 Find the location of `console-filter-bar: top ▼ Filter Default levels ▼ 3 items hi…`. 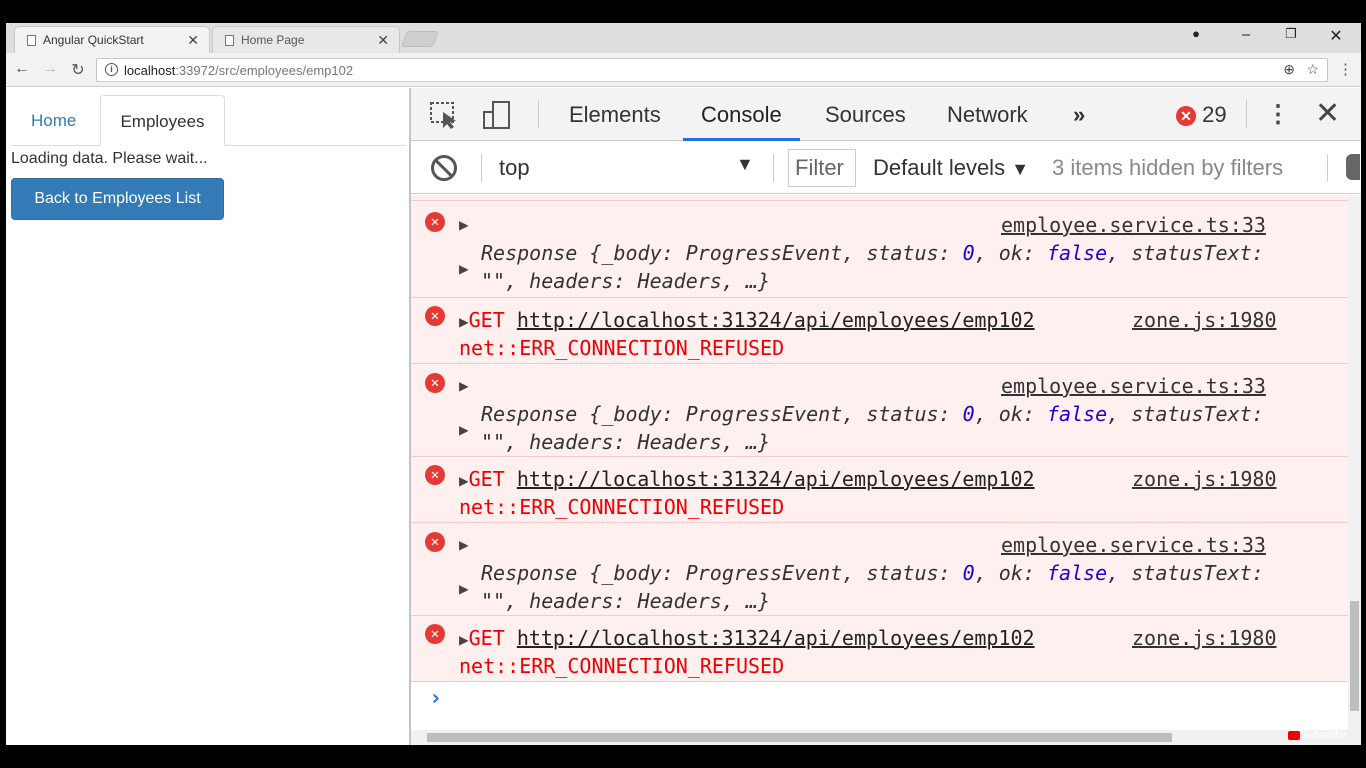

console-filter-bar: top ▼ Filter Default levels ▼ 3 items hi… is located at coordinates (886, 168).